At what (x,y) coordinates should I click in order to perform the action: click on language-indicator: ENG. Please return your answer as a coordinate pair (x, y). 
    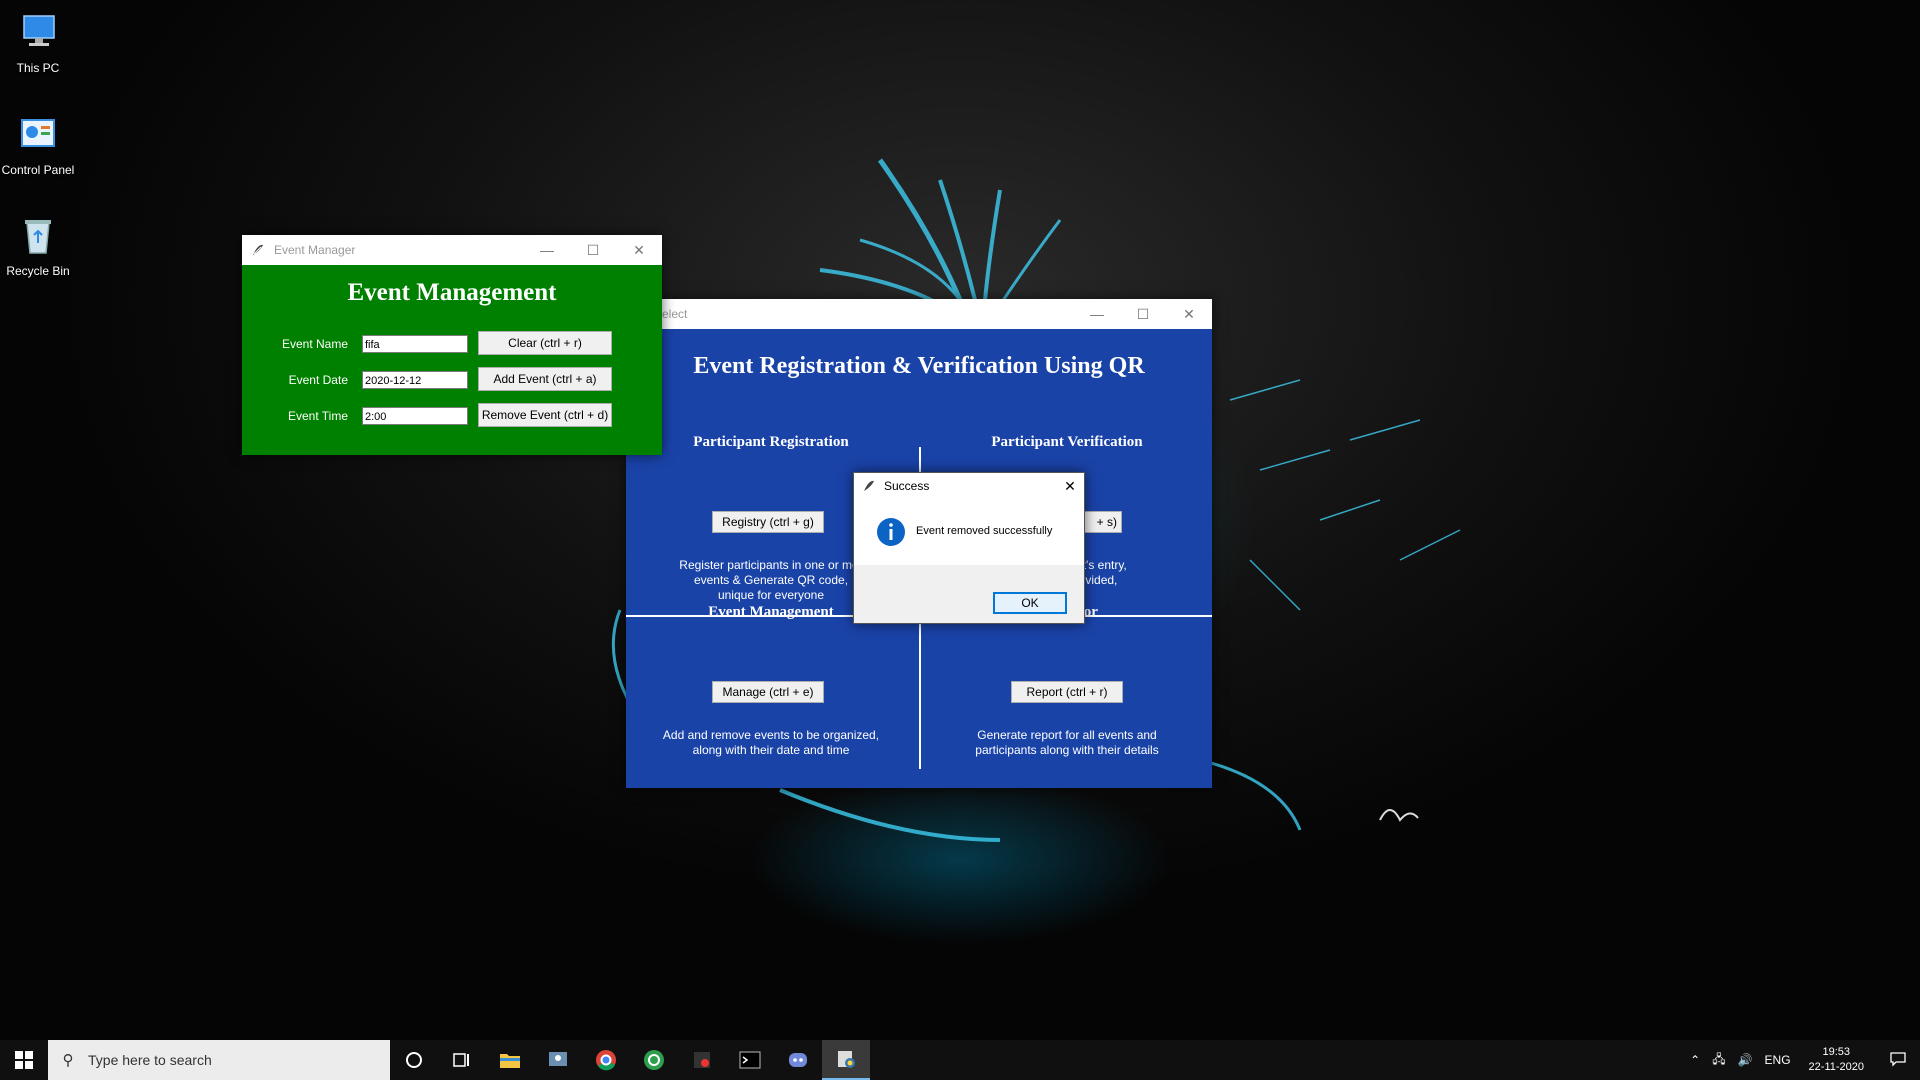
    Looking at the image, I should click on (1778, 1060).